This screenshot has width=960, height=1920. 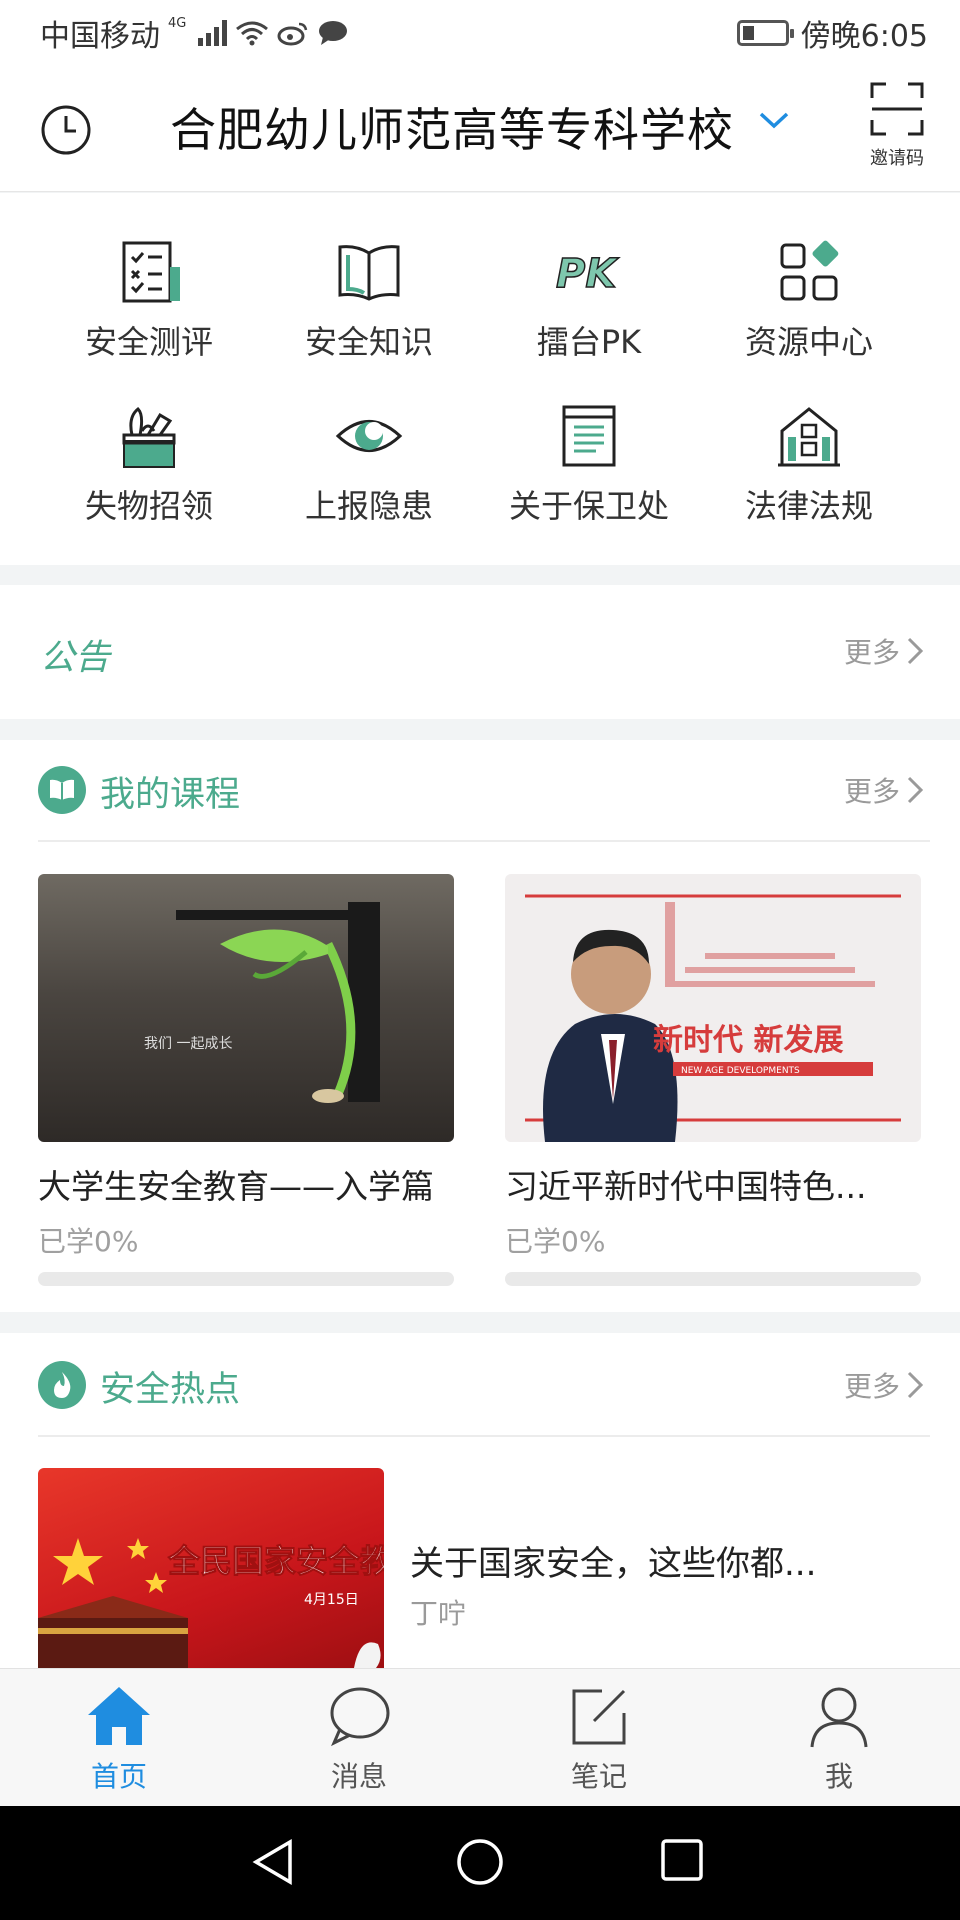 I want to click on tab-label: 笔记, so click(x=598, y=1776).